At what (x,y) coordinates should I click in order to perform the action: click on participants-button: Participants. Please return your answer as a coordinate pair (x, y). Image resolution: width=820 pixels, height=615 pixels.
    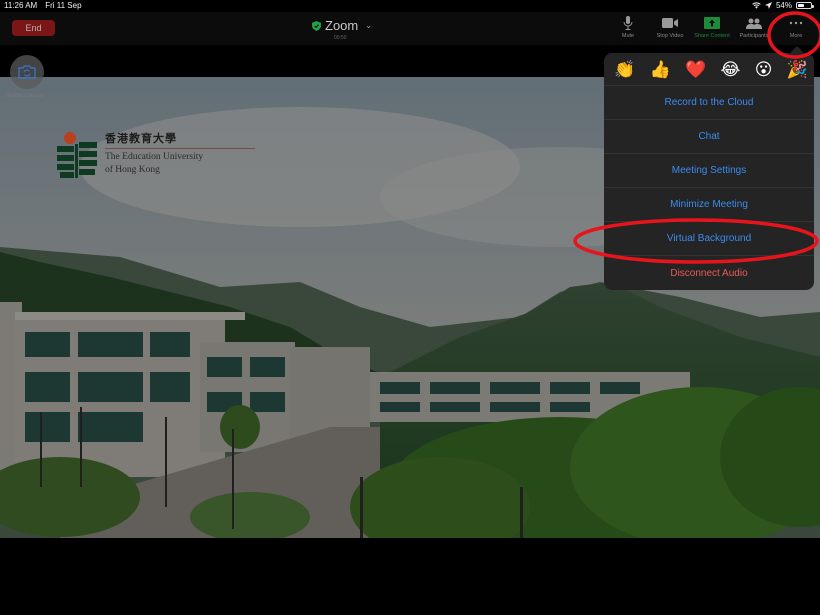
    Looking at the image, I should click on (754, 27).